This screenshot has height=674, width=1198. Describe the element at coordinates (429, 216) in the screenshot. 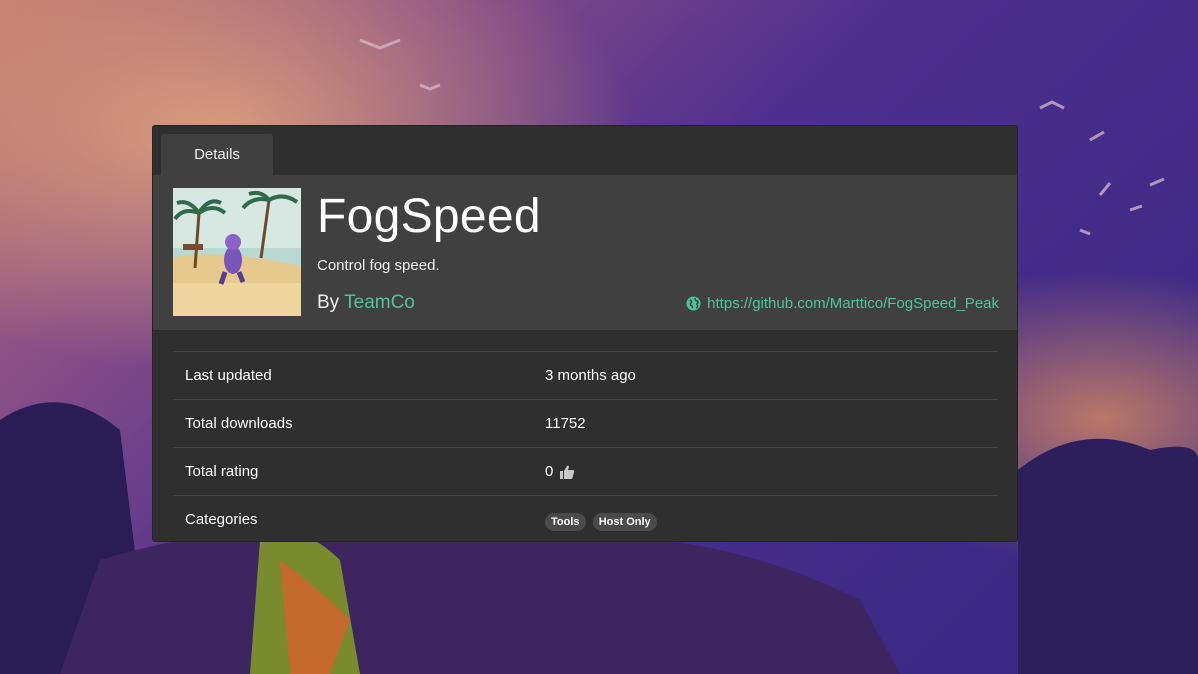

I see `mod-title: FogSpeed` at that location.